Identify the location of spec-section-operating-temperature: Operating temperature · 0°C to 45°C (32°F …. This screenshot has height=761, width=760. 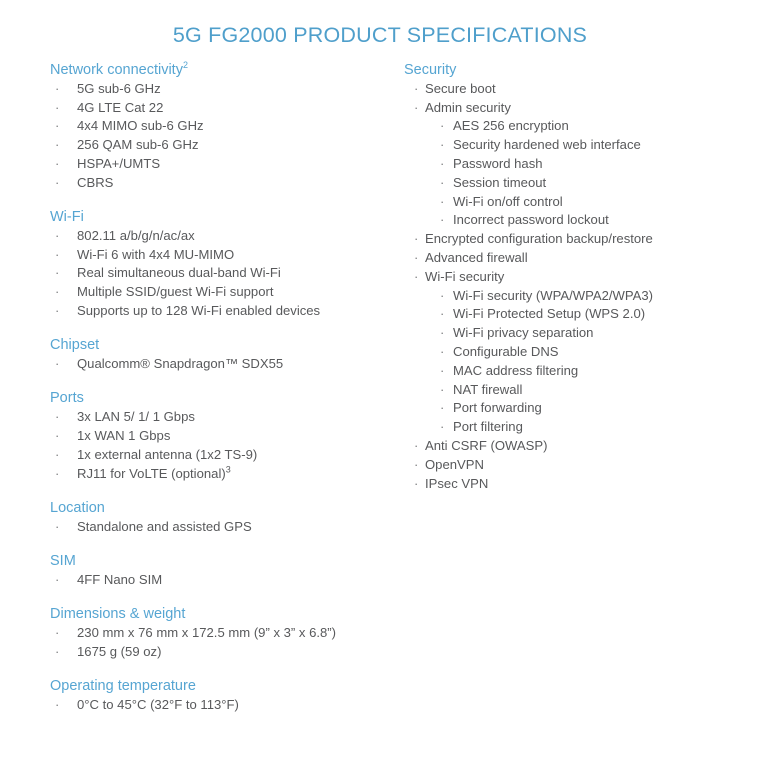
(220, 696).